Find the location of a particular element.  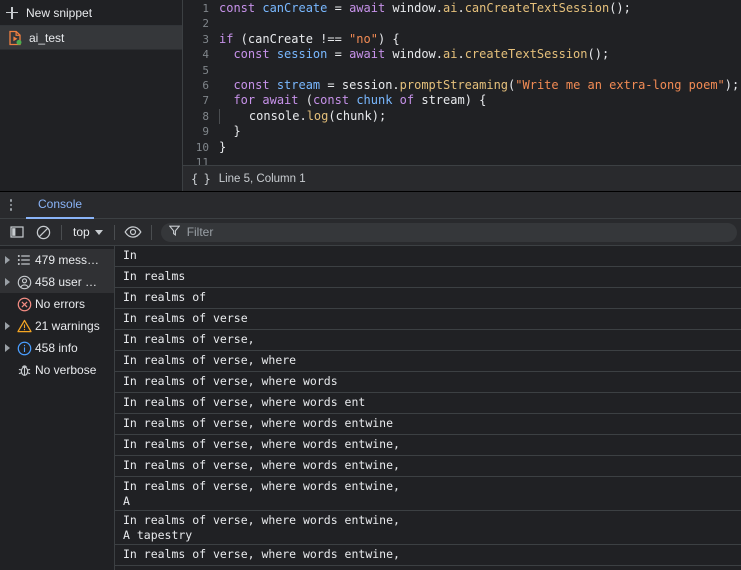

code-token: stream is located at coordinates (298, 84).